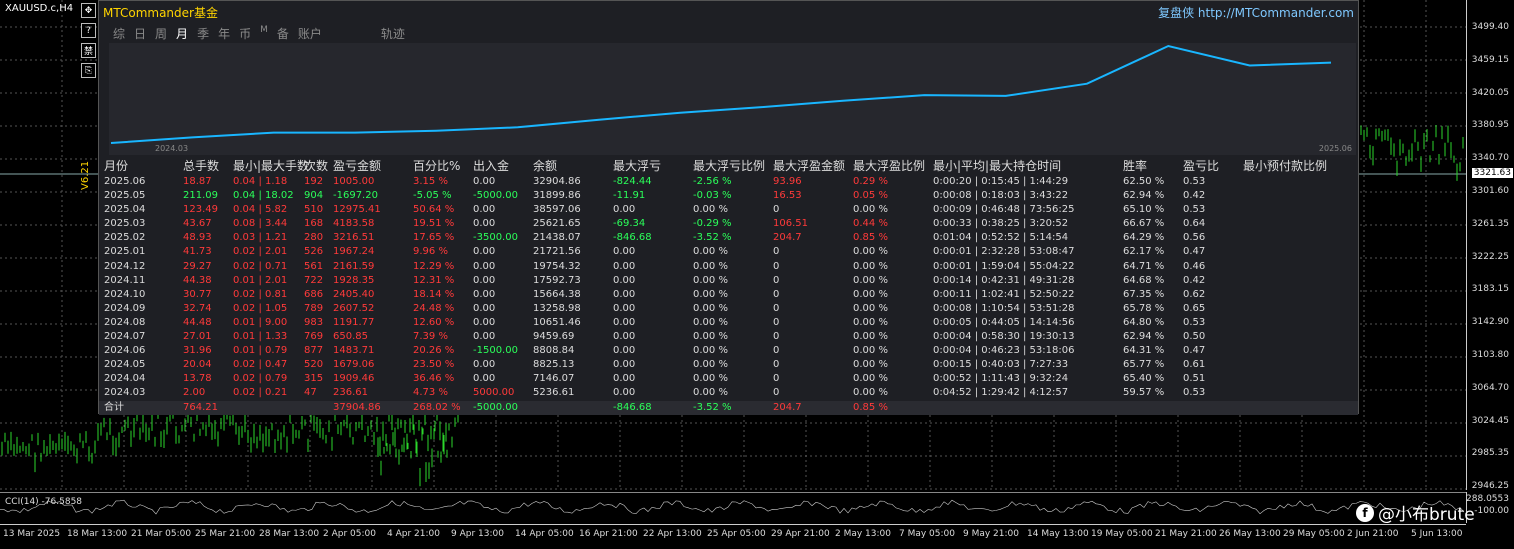  What do you see at coordinates (434, 294) in the screenshot?
I see `cell-pct: 18.14 %` at bounding box center [434, 294].